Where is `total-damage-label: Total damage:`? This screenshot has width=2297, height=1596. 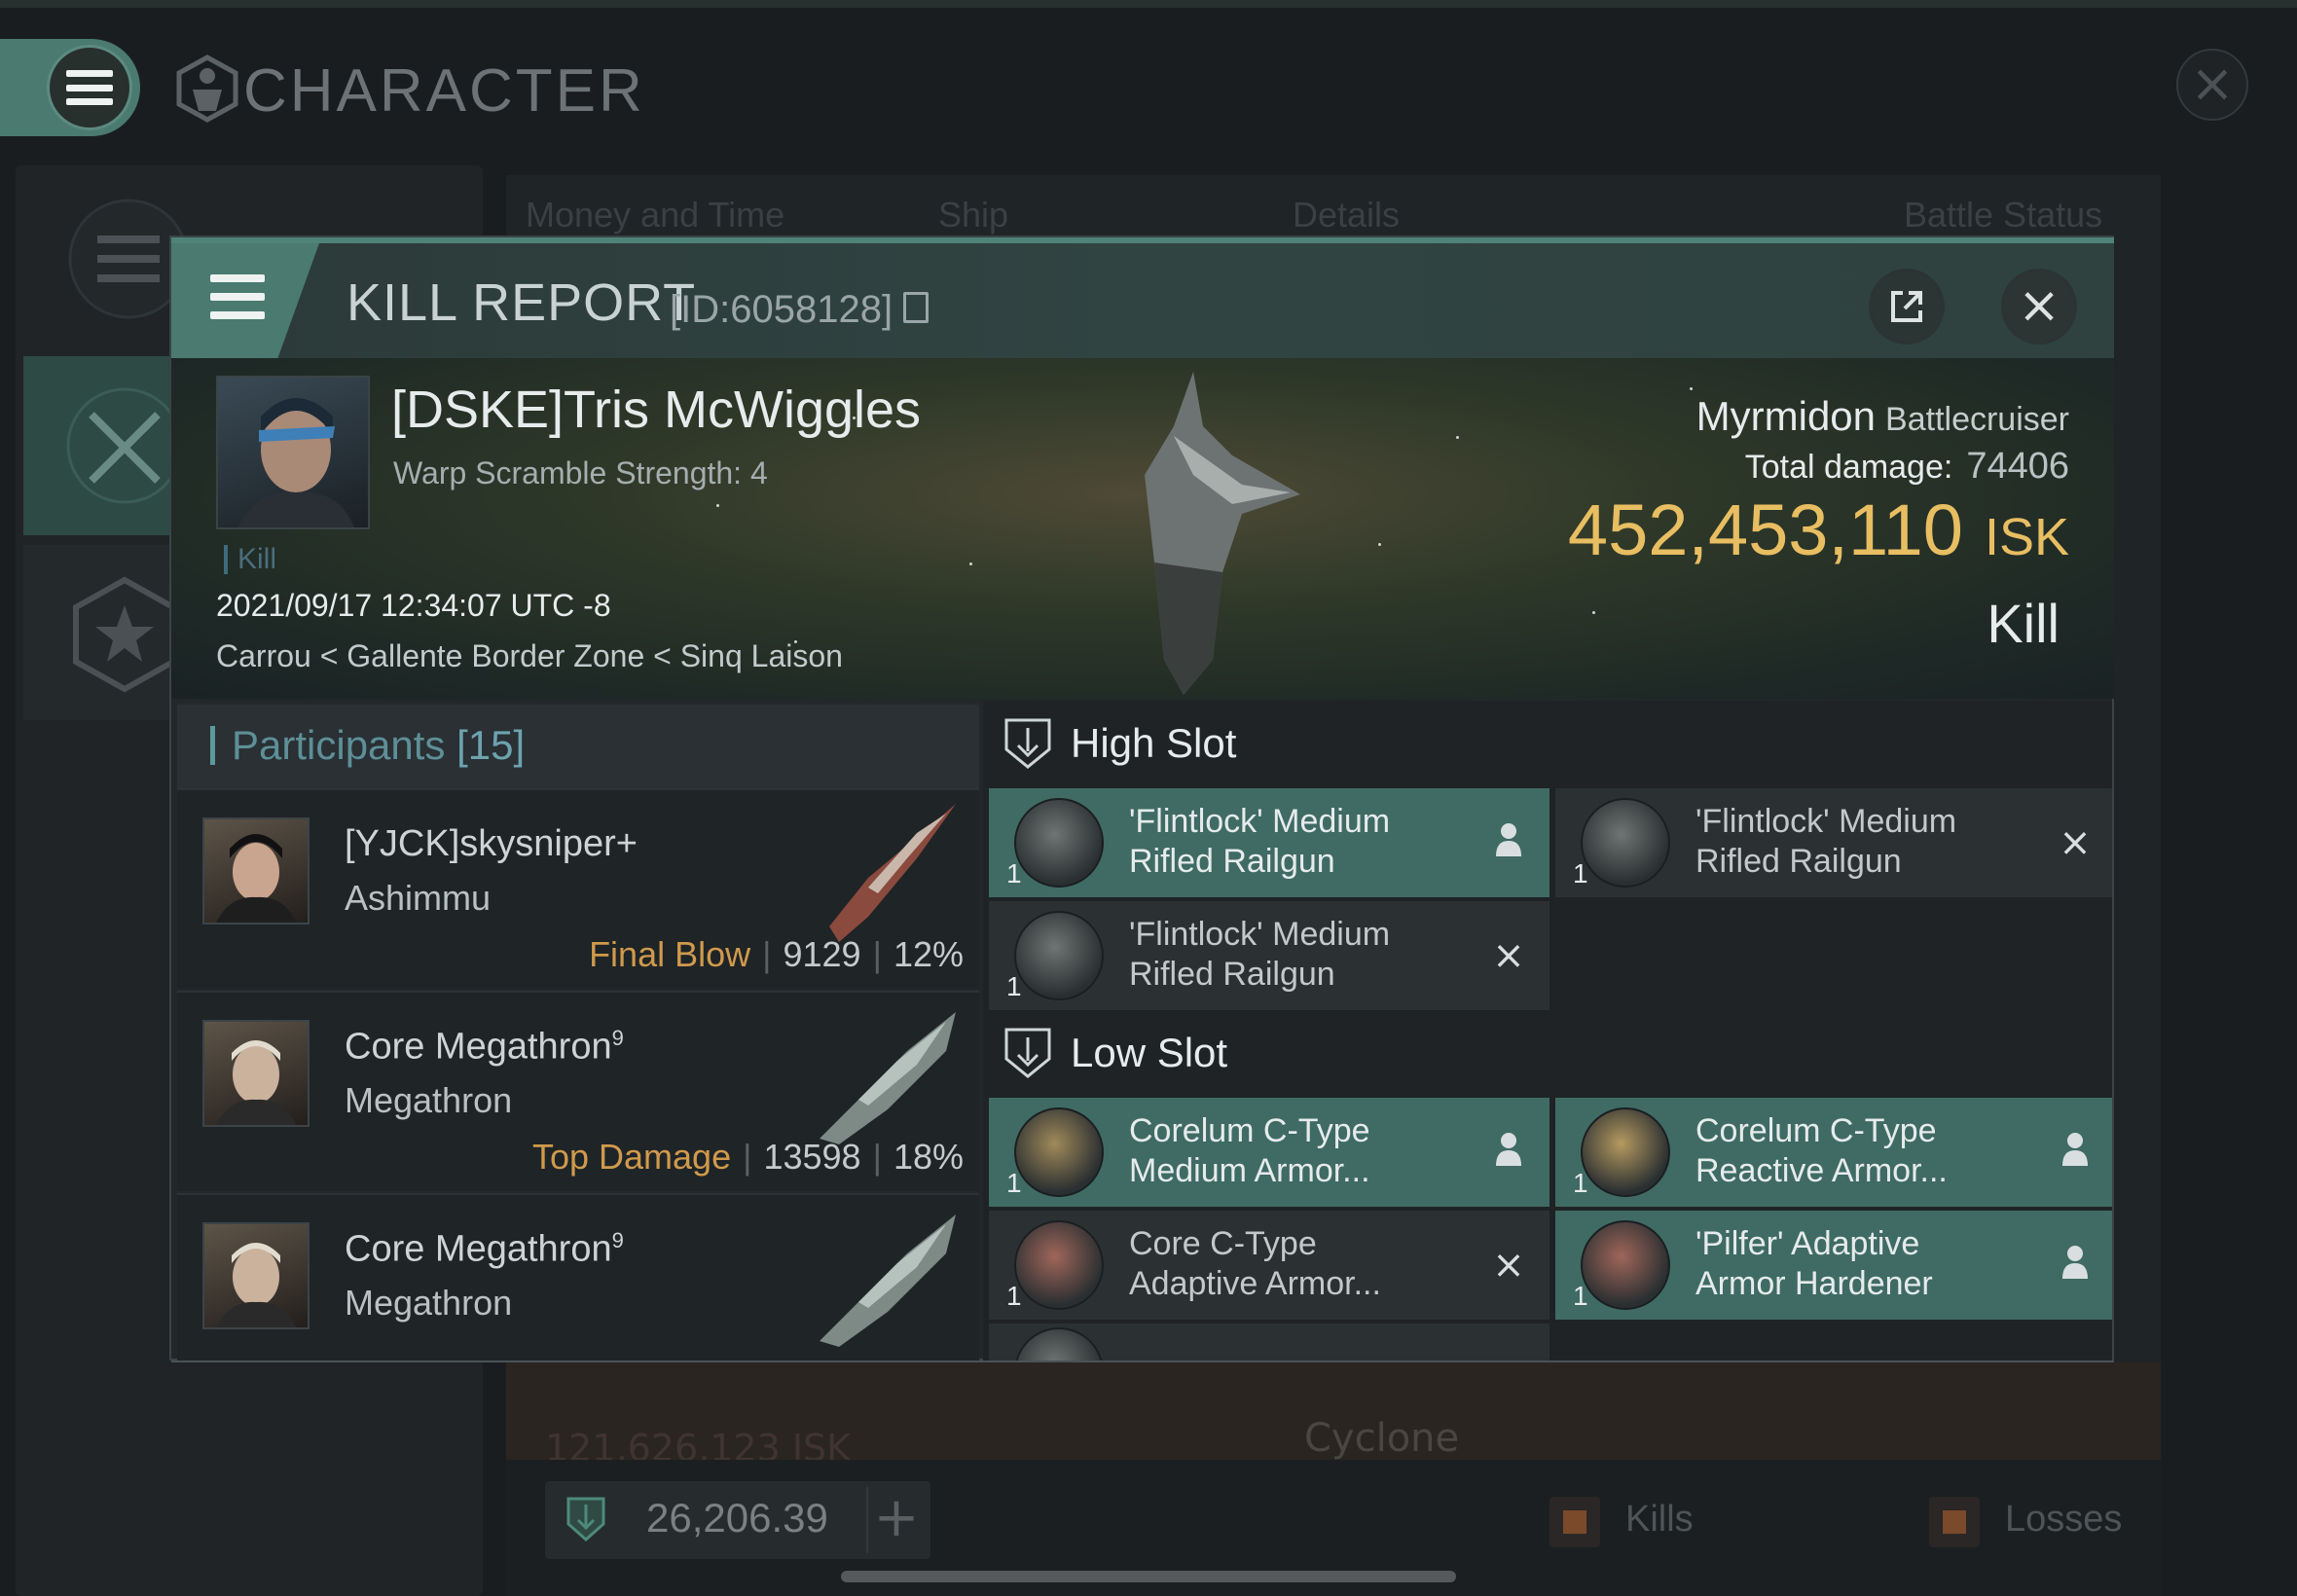
total-damage-label: Total damage: is located at coordinates (1848, 467).